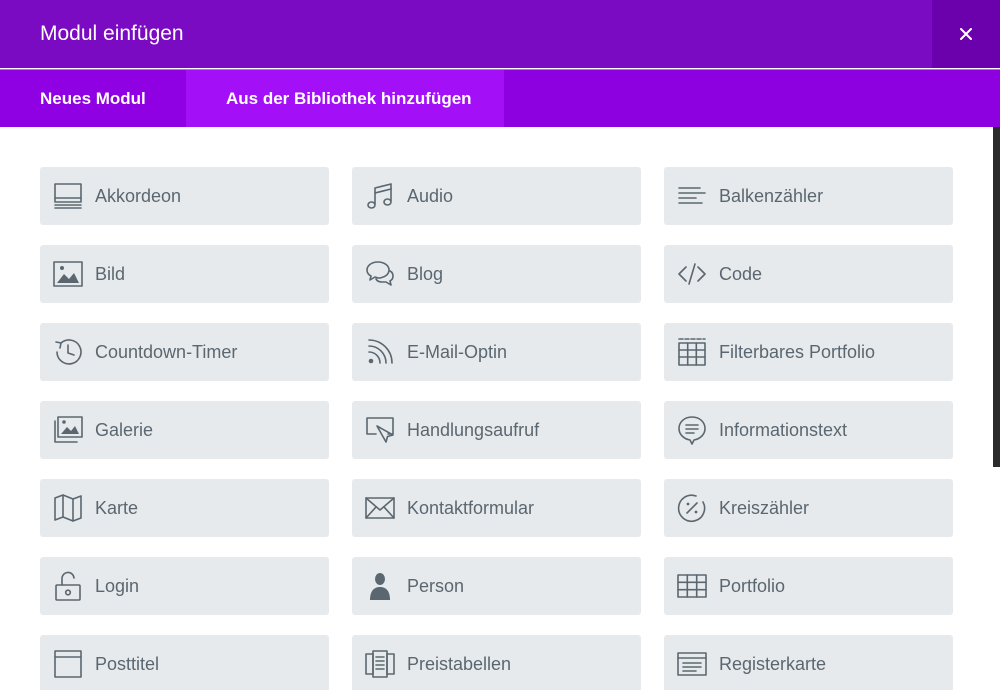  I want to click on accordion-icon, so click(68, 196).